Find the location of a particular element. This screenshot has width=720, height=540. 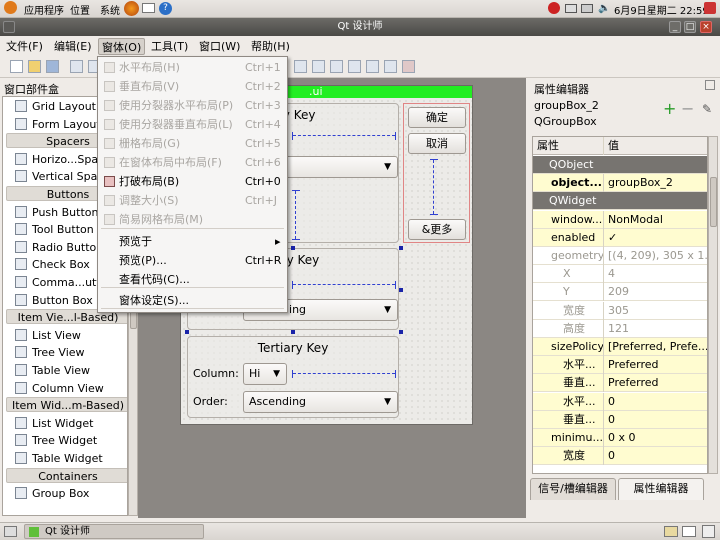

property-row: object... groupBox_2 is located at coordinates (620, 183).